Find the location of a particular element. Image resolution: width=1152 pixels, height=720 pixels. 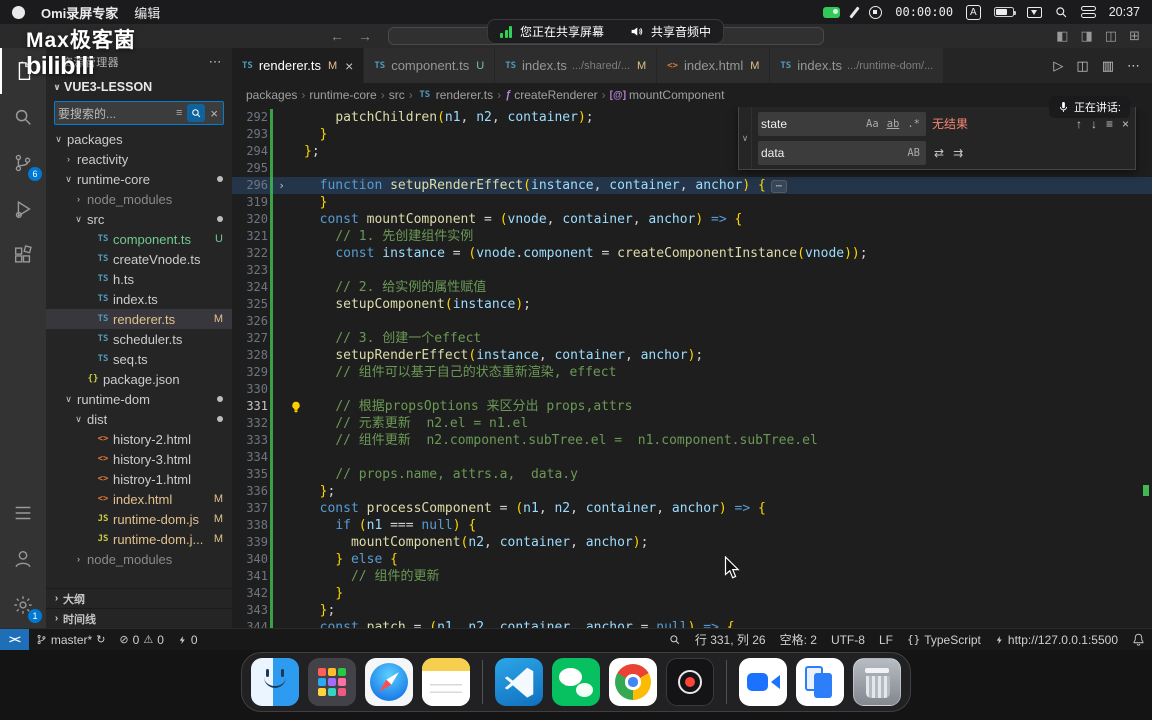

activity-explorer-icon is located at coordinates (23, 71).